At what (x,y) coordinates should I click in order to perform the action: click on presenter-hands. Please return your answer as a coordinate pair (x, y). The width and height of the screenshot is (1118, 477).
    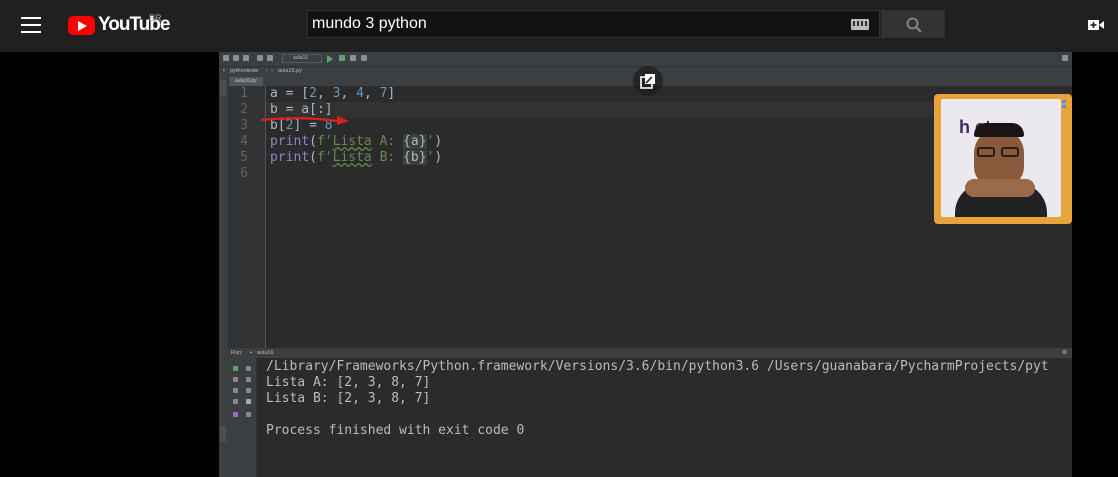
    Looking at the image, I should click on (1000, 188).